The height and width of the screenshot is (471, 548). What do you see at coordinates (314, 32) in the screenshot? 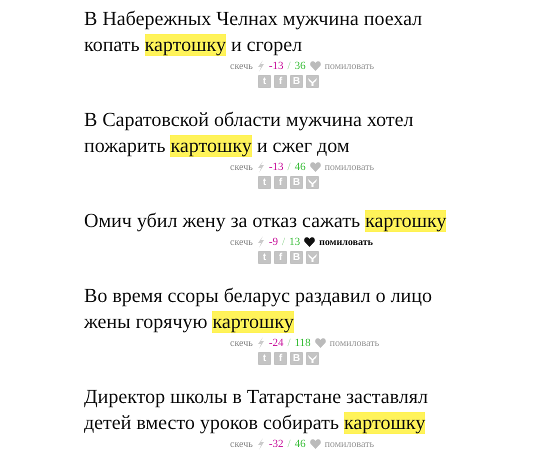
I see `post-title: В Набережных Челнах мужчина поехал копать картошку и сгорел` at bounding box center [314, 32].